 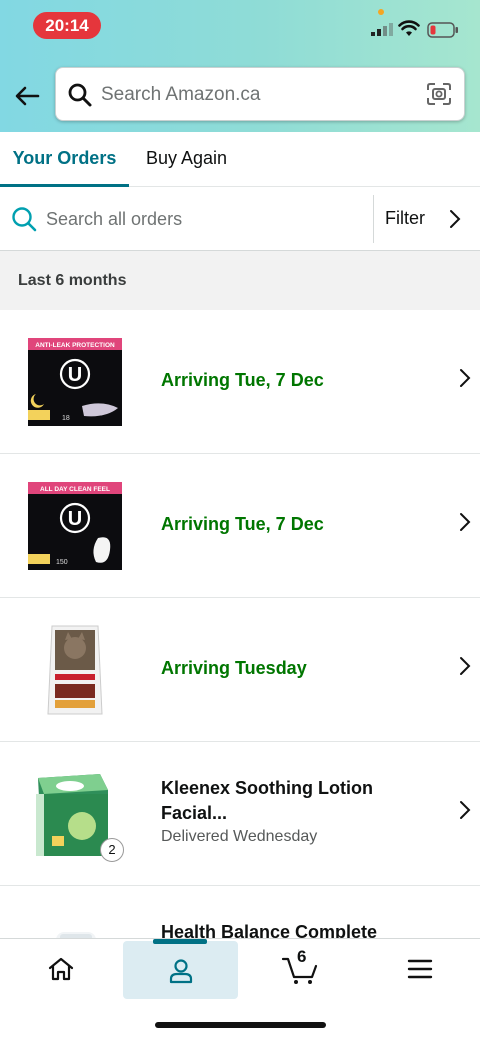 What do you see at coordinates (240, 66) in the screenshot?
I see `app-header: 20:14` at bounding box center [240, 66].